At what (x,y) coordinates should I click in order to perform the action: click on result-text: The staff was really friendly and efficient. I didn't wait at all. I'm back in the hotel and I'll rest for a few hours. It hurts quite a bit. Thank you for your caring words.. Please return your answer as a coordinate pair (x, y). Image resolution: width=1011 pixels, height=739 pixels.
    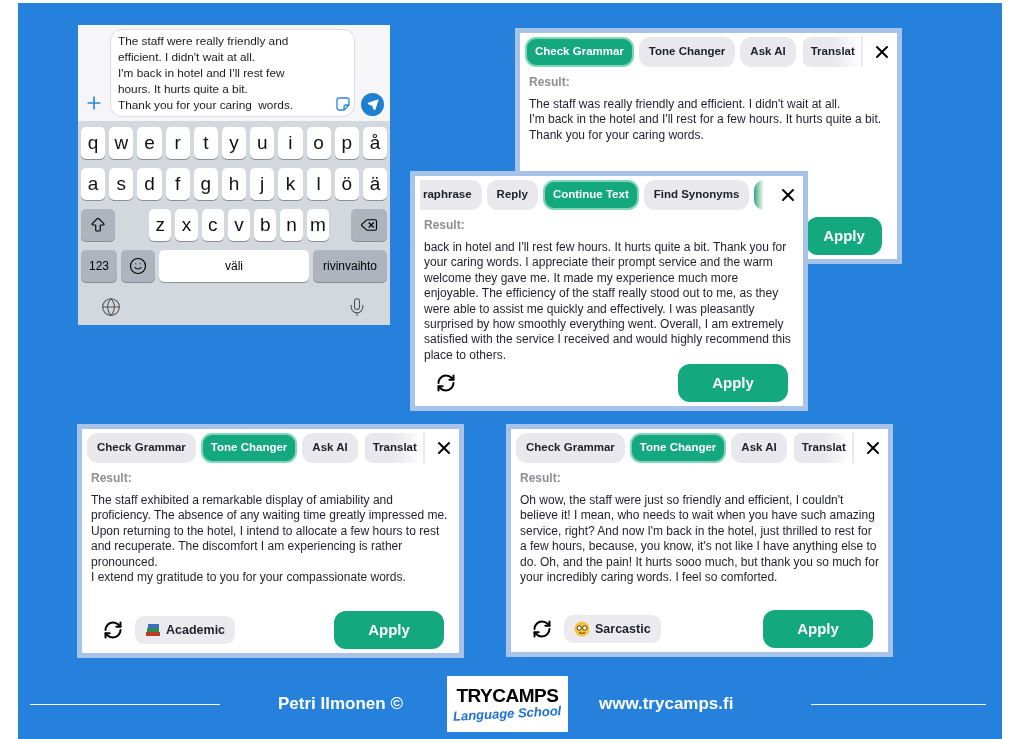
    Looking at the image, I should click on (705, 120).